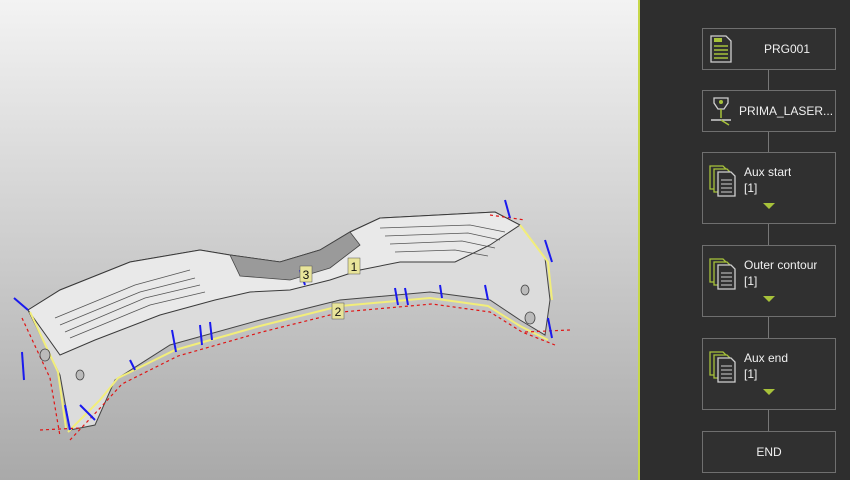  I want to click on svg-text: 2, so click(338, 312).